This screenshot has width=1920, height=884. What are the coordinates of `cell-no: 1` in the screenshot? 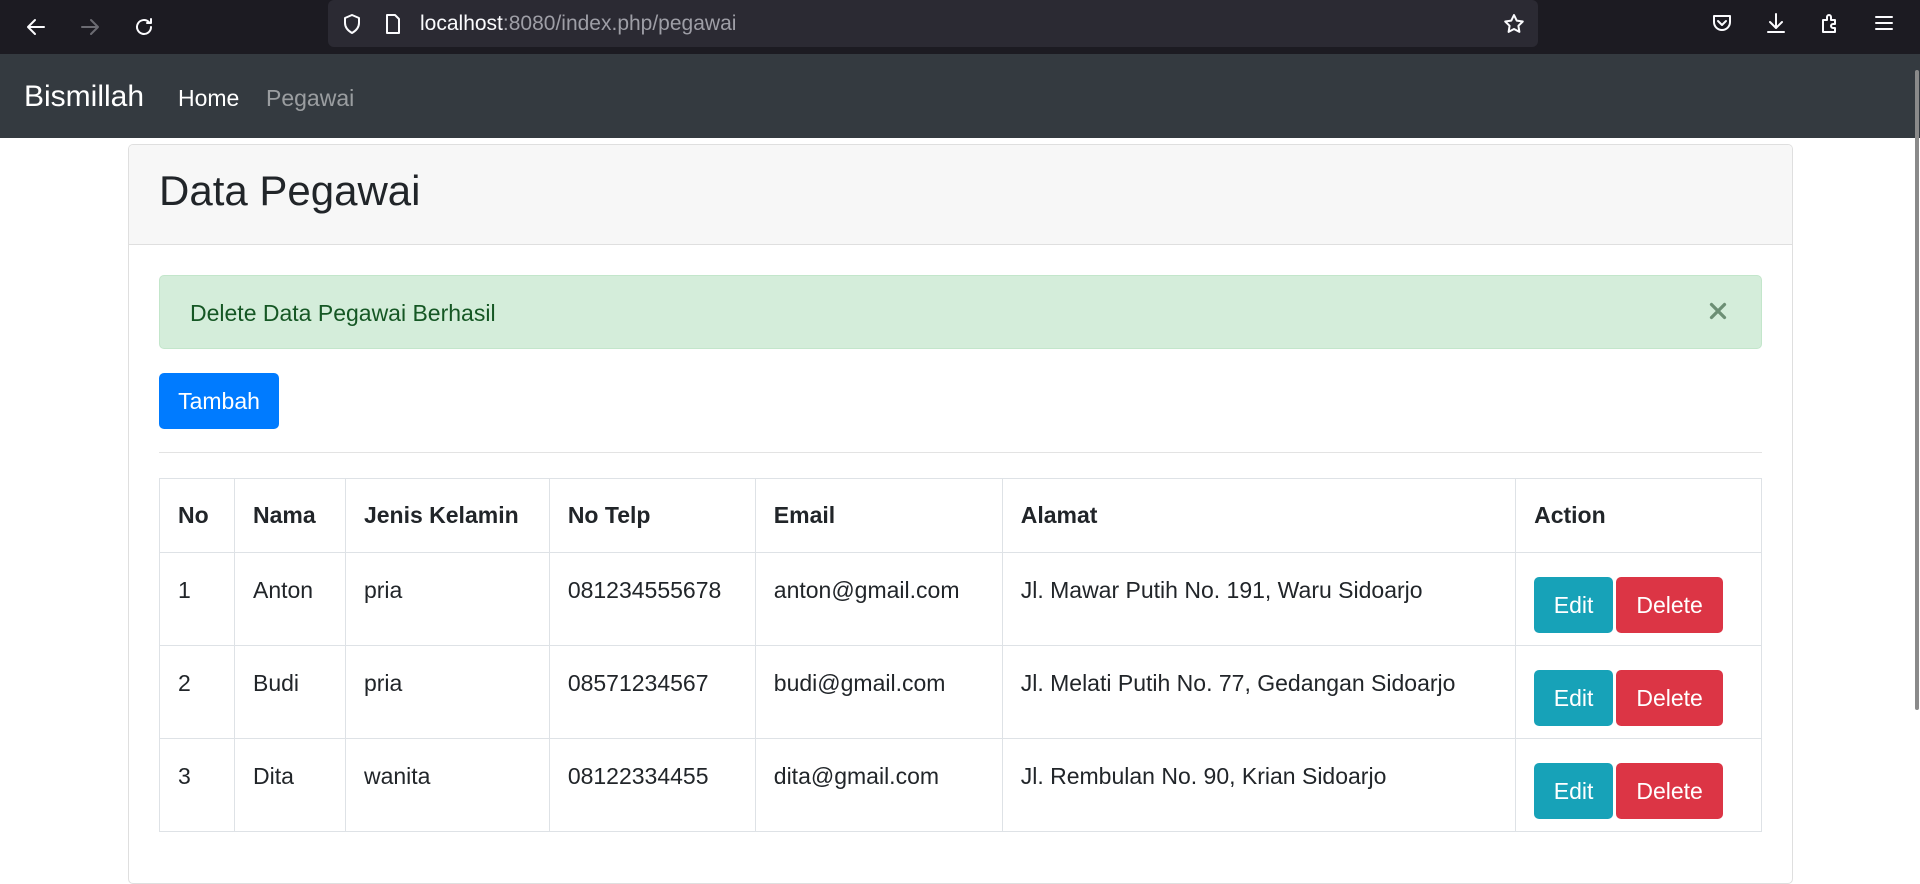 It's located at (197, 599).